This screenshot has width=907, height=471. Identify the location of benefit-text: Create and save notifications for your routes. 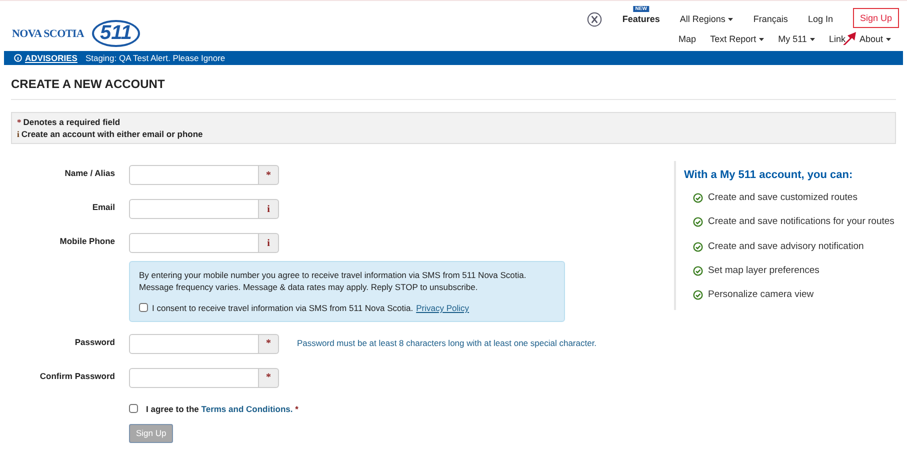
(801, 222).